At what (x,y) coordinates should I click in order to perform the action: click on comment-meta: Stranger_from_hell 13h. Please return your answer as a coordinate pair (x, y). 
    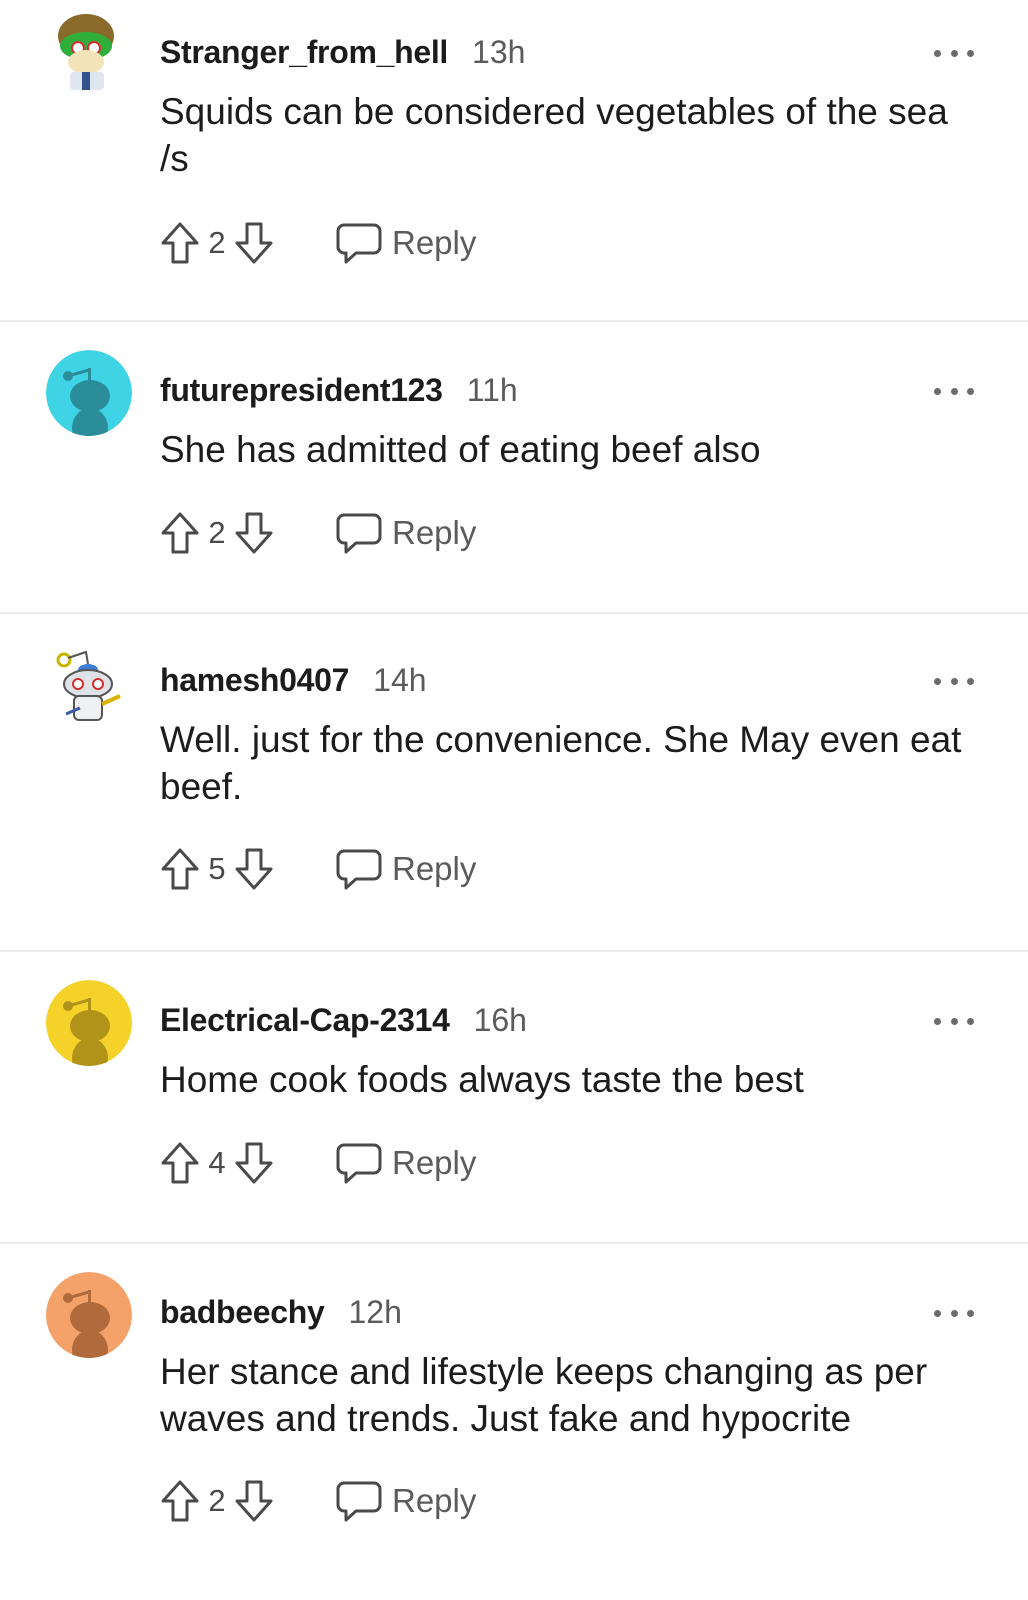
    Looking at the image, I should click on (342, 52).